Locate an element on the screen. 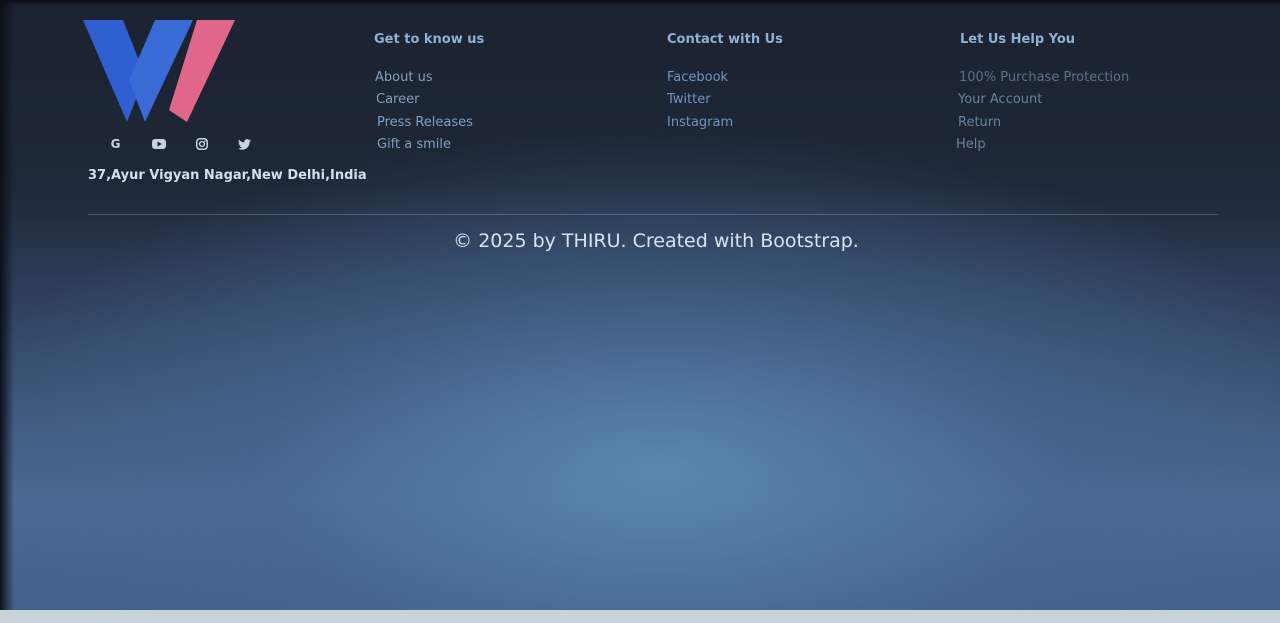 This screenshot has height=623, width=1280. column-heading: Let Us Help You is located at coordinates (1018, 39).